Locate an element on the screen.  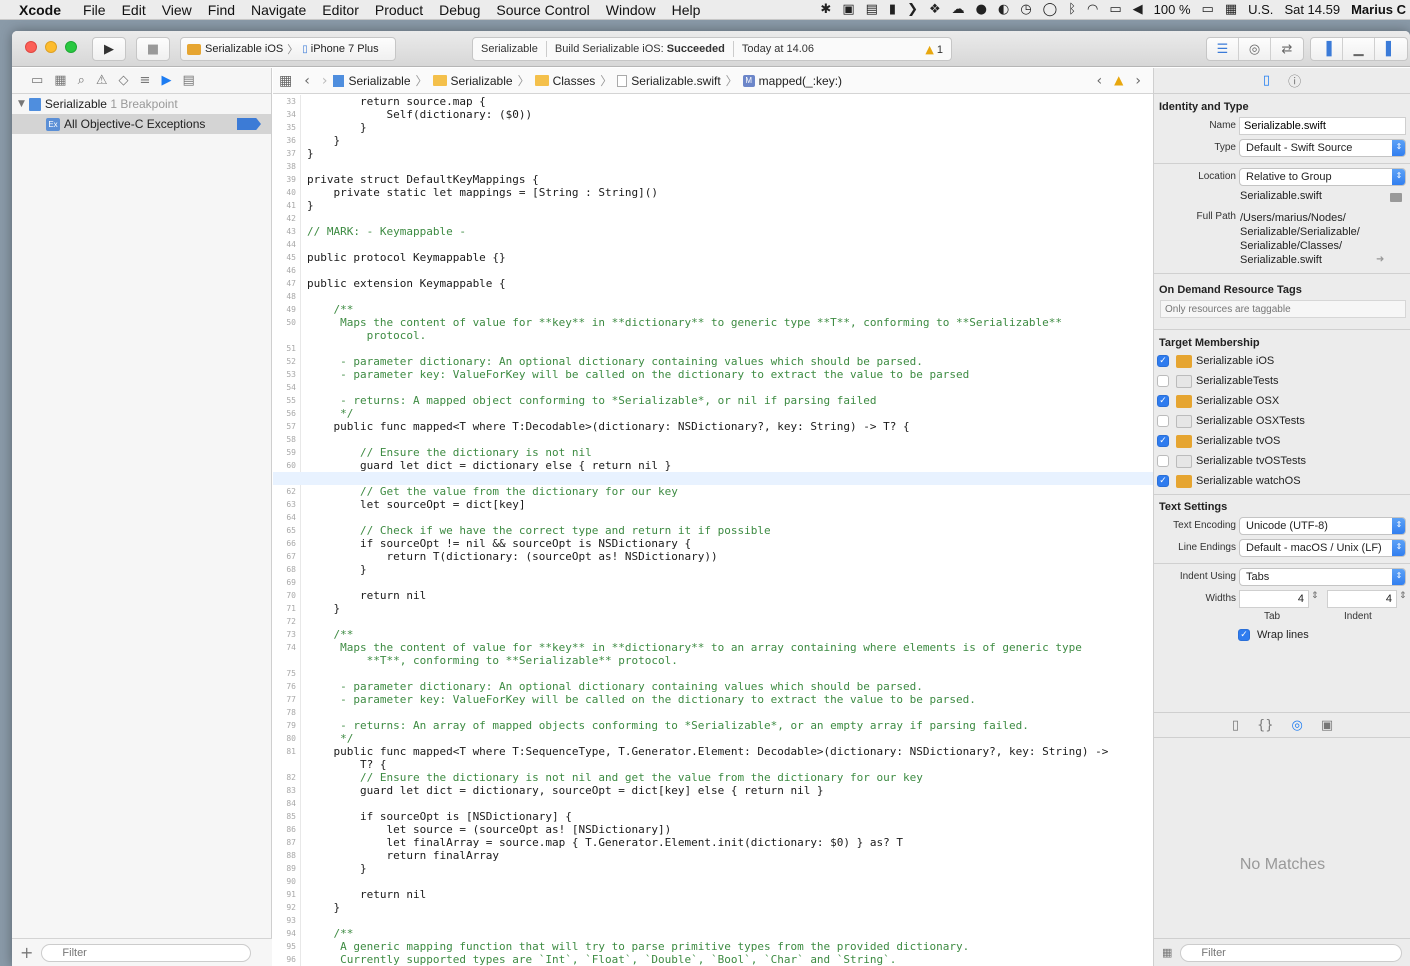
crumb-project: Serializable 〉 is located at coordinates (382, 80).